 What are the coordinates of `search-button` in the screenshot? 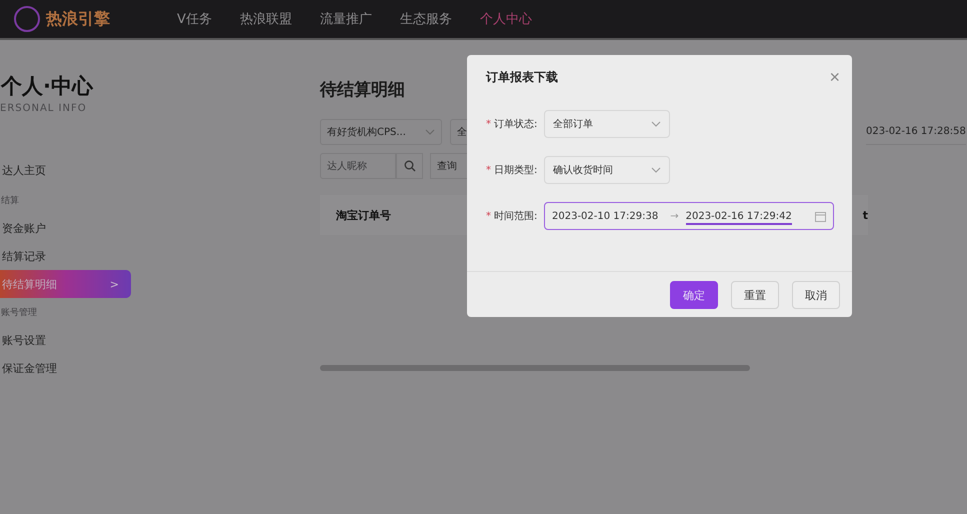 It's located at (409, 166).